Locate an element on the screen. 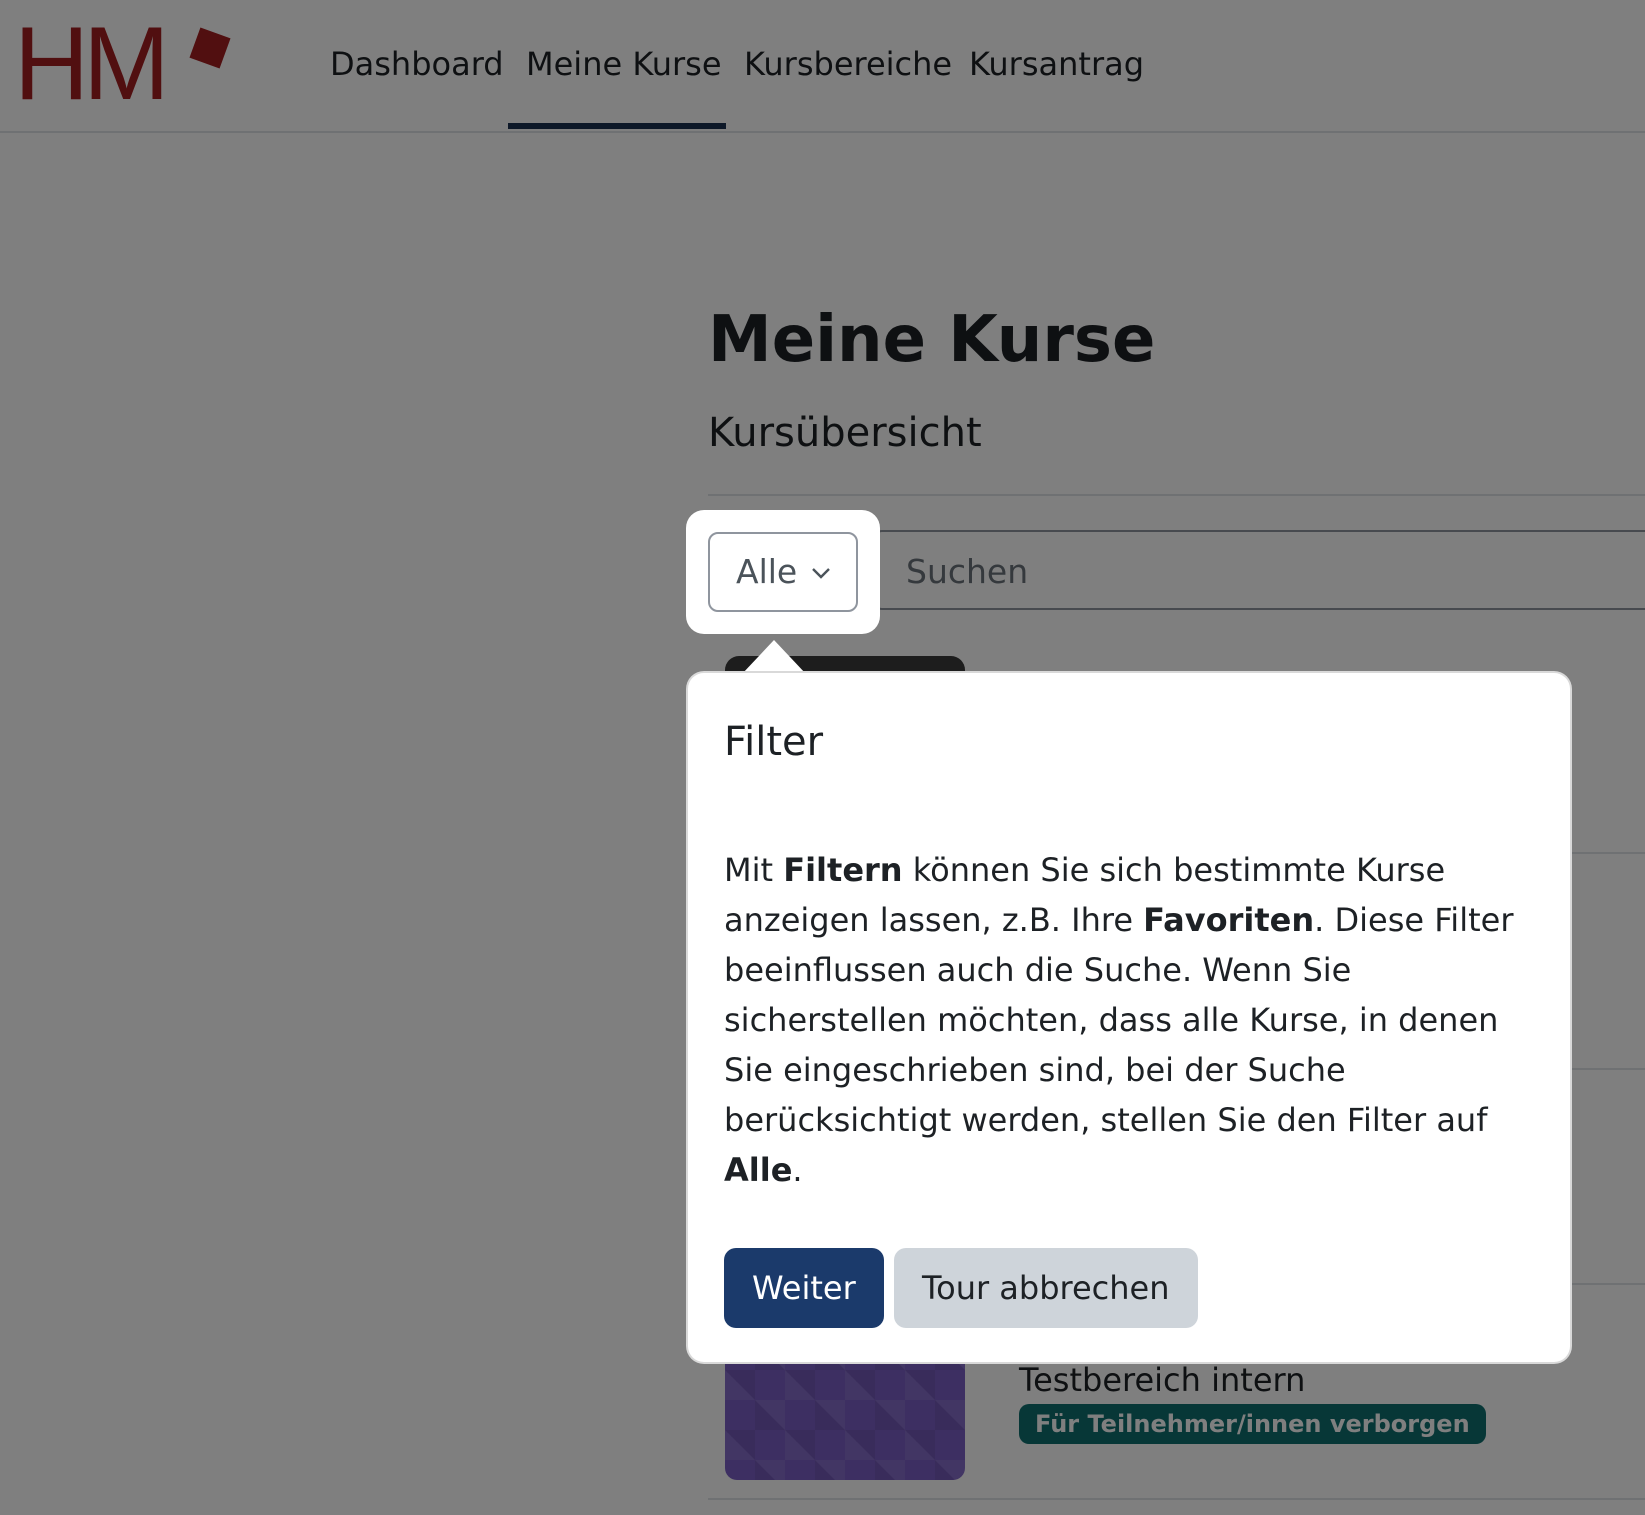  chevron-down-icon is located at coordinates (821, 573).